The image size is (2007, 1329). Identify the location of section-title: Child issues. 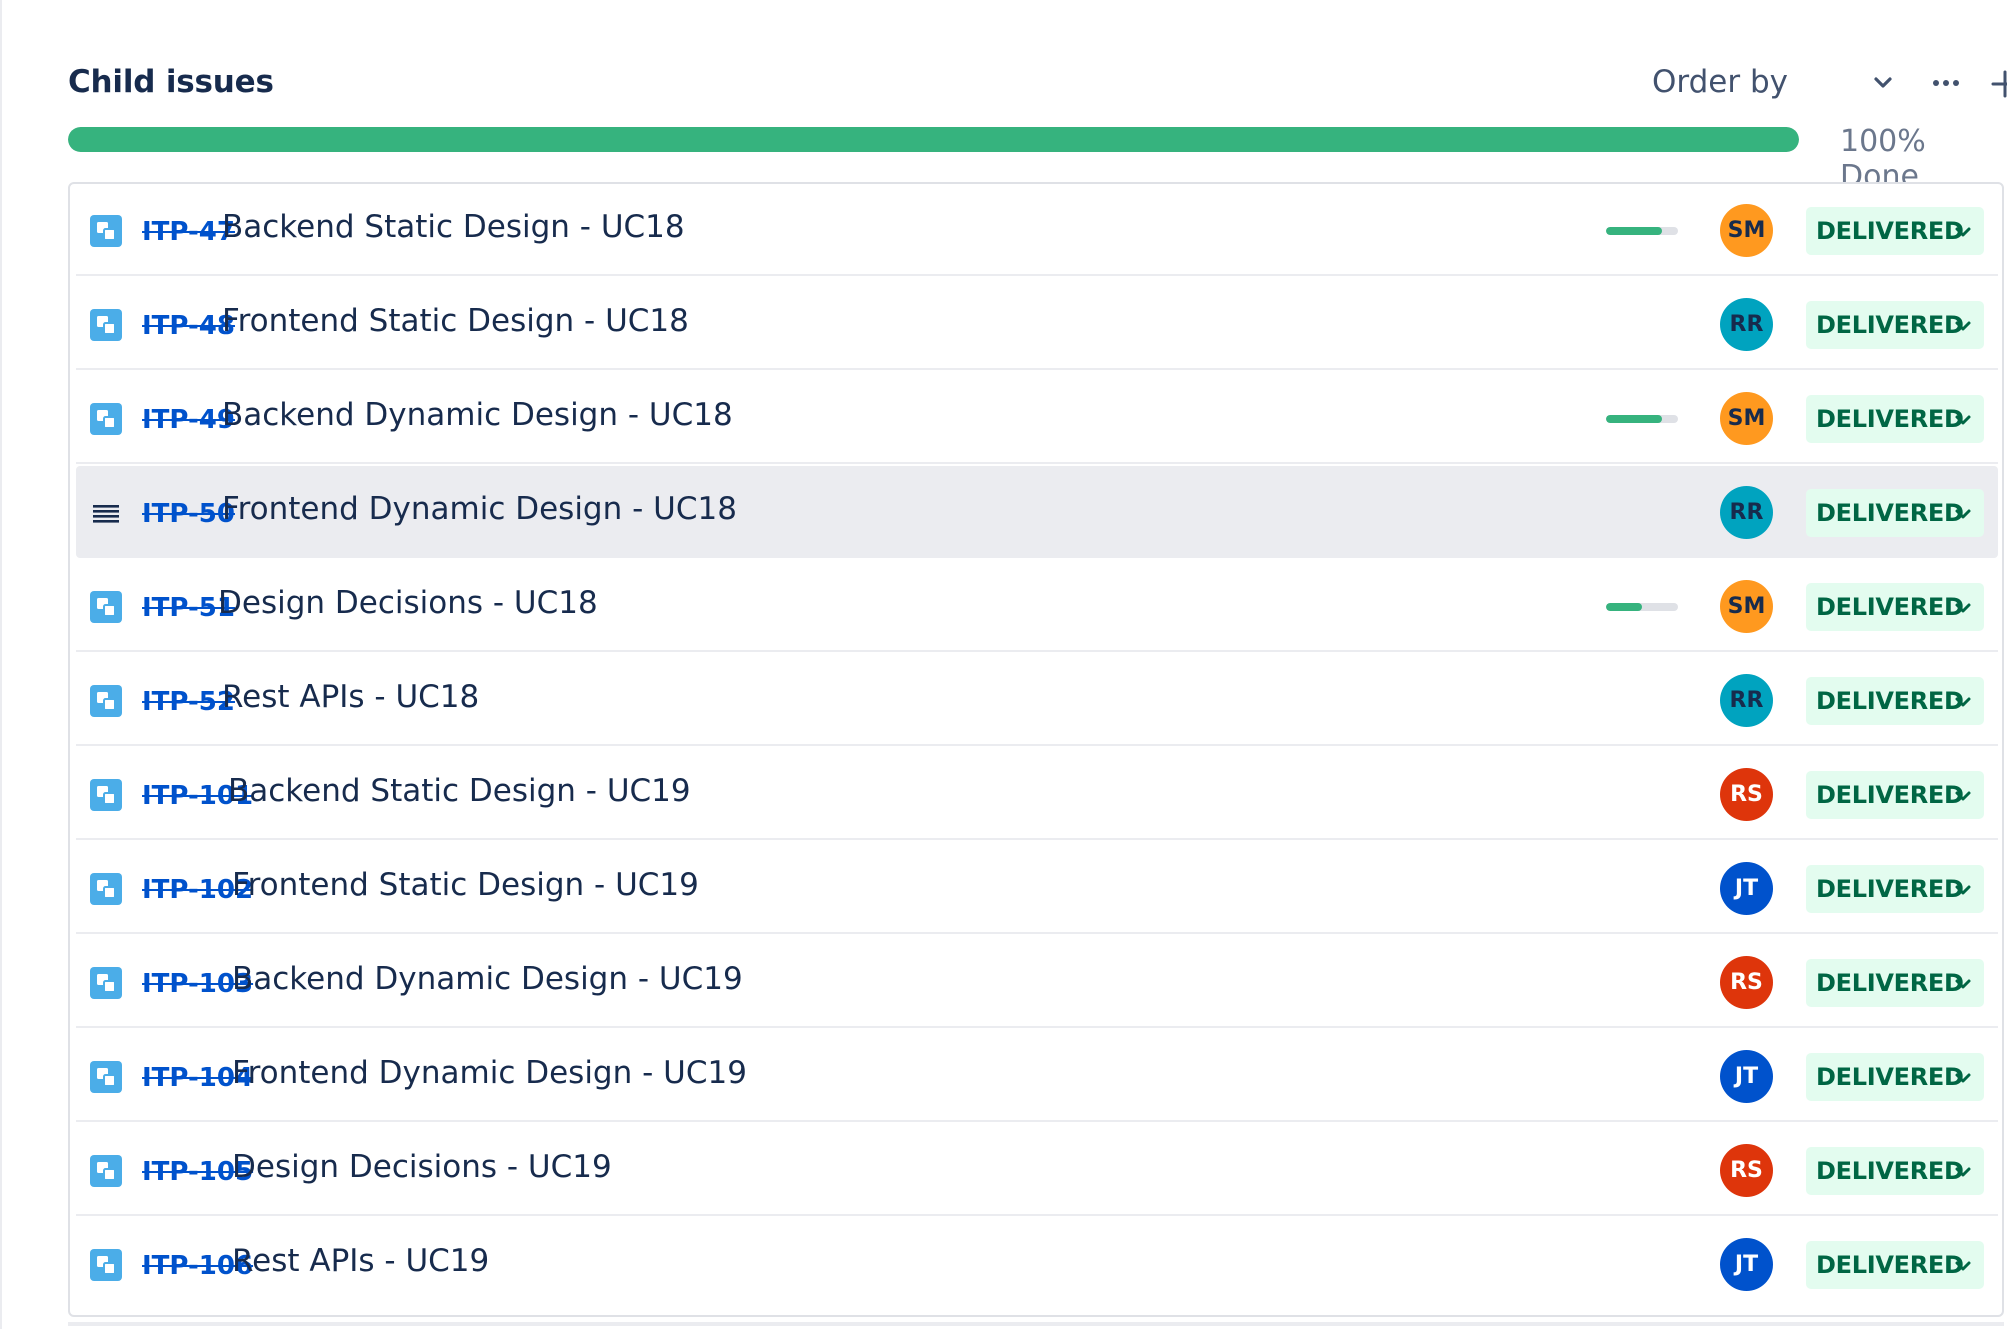
(171, 82).